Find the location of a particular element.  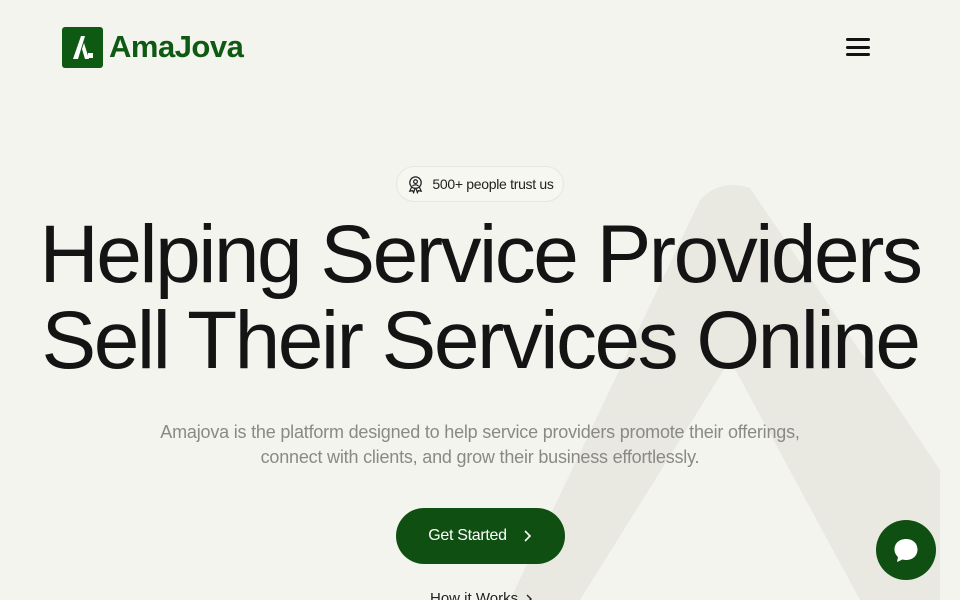

get-started-button: Get Started is located at coordinates (480, 536).